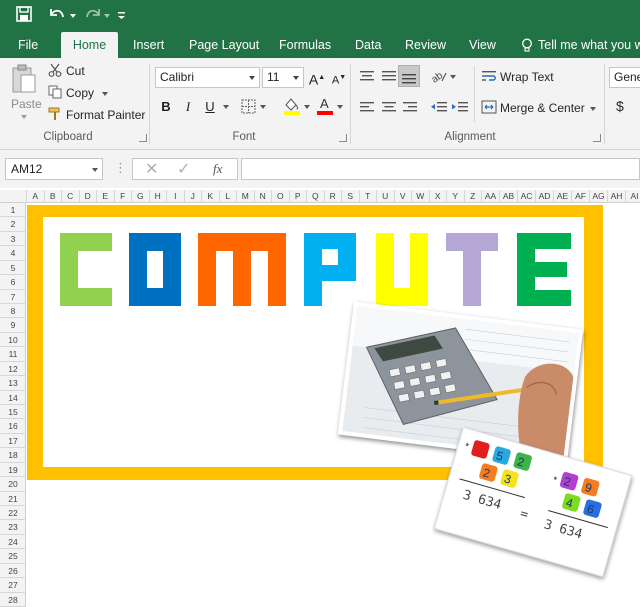  I want to click on row-header: 23, so click(13, 527).